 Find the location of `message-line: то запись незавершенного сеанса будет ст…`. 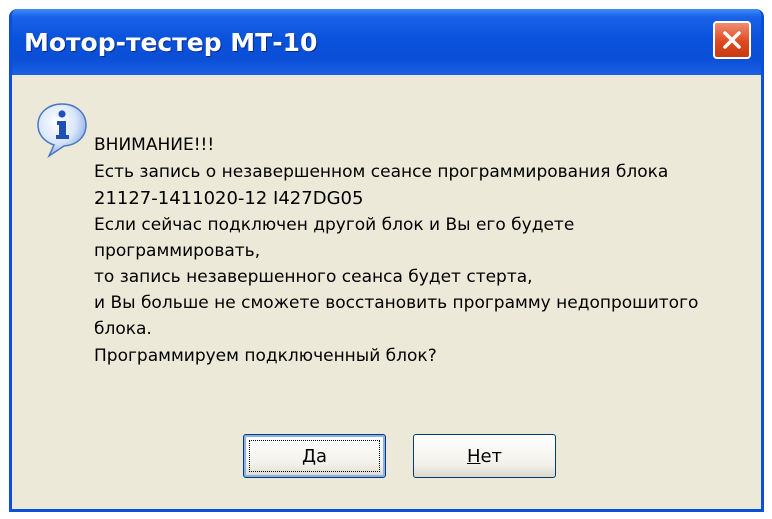

message-line: то запись незавершенного сеанса будет ст… is located at coordinates (313, 277).